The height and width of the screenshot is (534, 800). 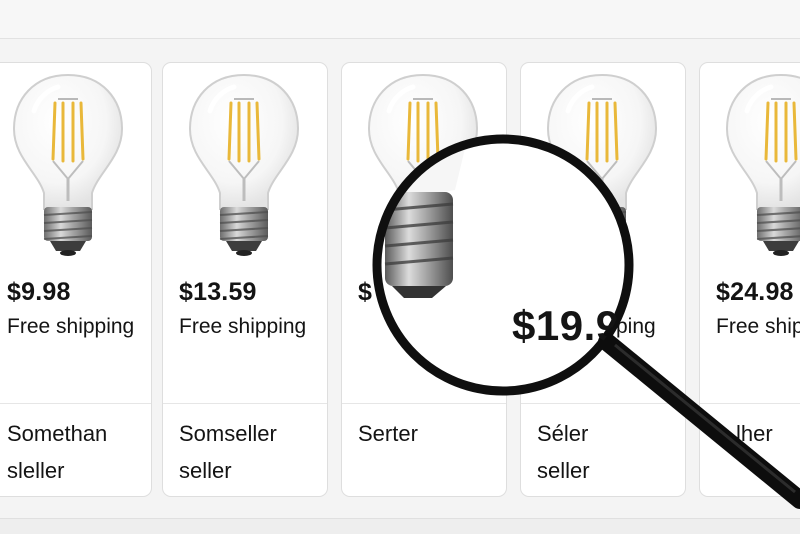 I want to click on product-price: $24.98, so click(x=755, y=292).